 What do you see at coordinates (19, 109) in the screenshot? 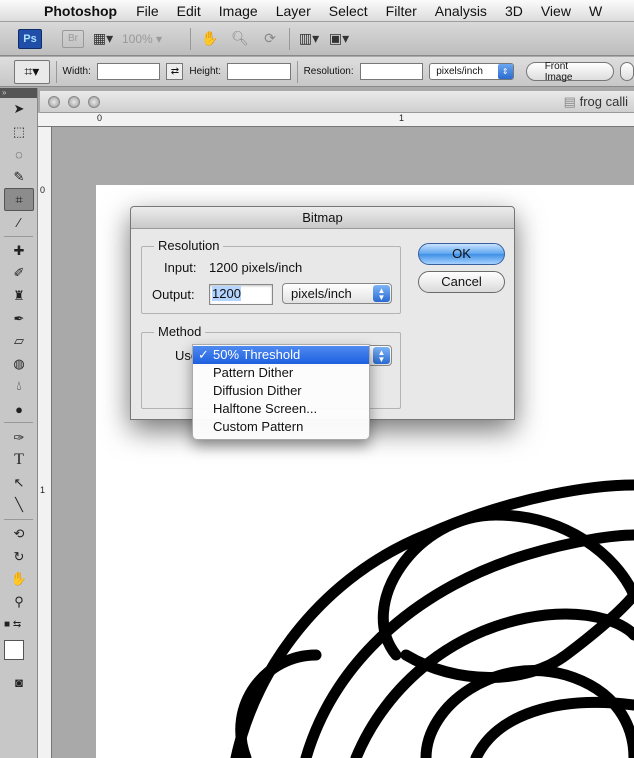
I see `move-tool-icon: ➤` at bounding box center [19, 109].